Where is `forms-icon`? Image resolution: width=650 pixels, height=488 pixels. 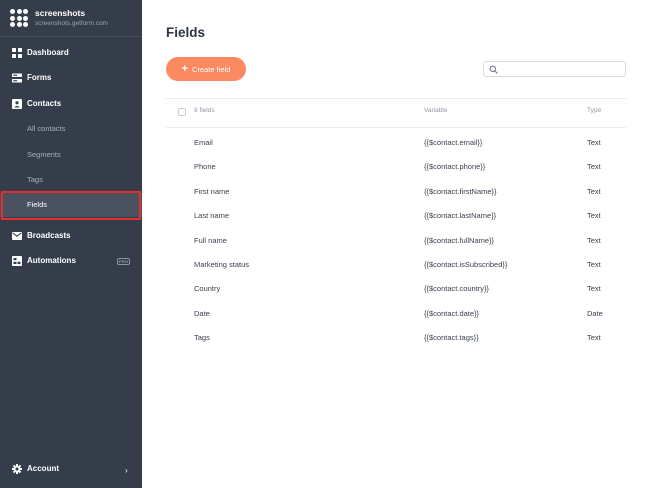 forms-icon is located at coordinates (17, 78).